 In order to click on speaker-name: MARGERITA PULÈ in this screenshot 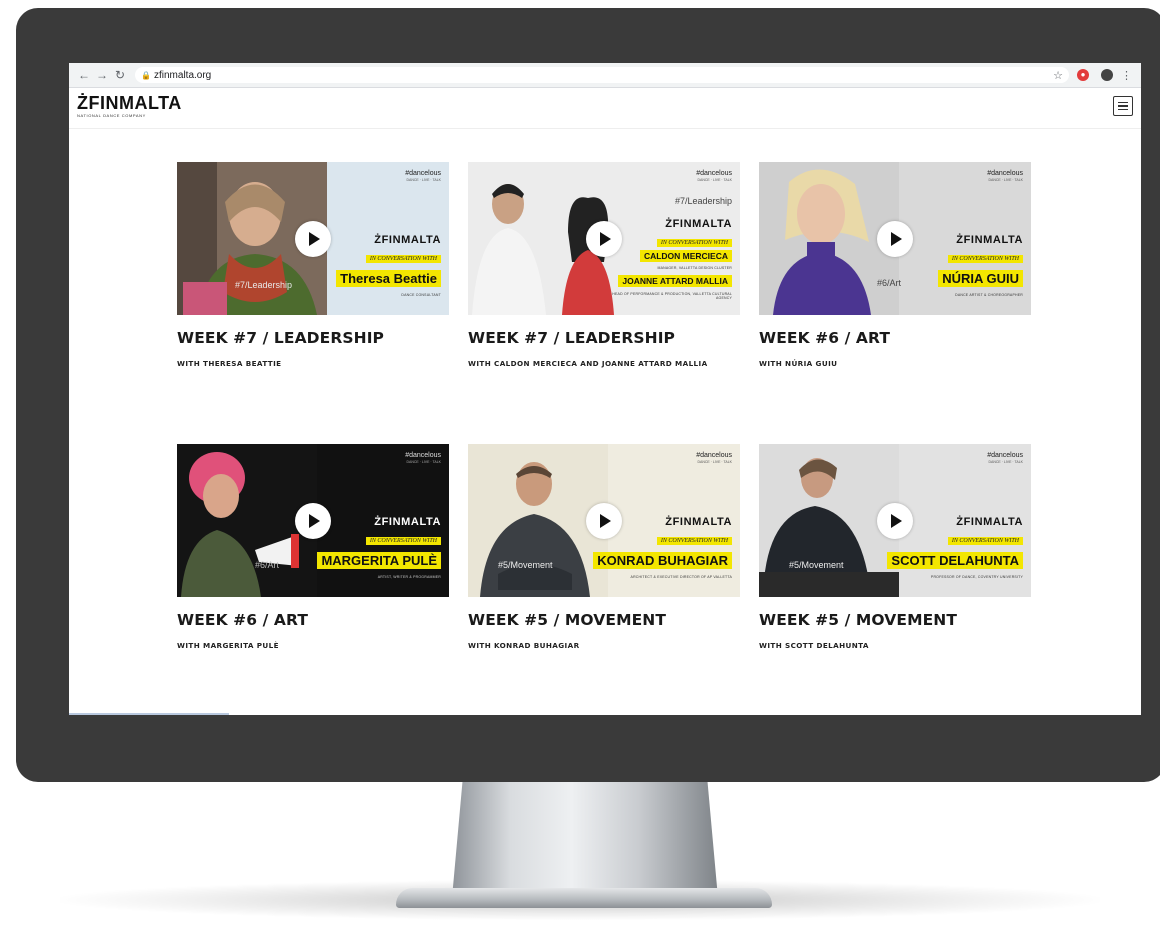, I will do `click(379, 560)`.